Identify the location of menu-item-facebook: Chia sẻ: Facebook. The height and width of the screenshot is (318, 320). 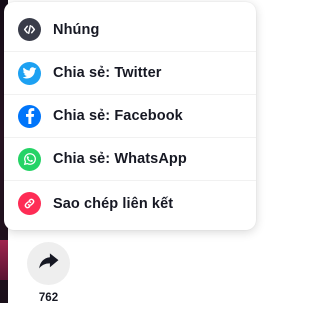
(130, 116).